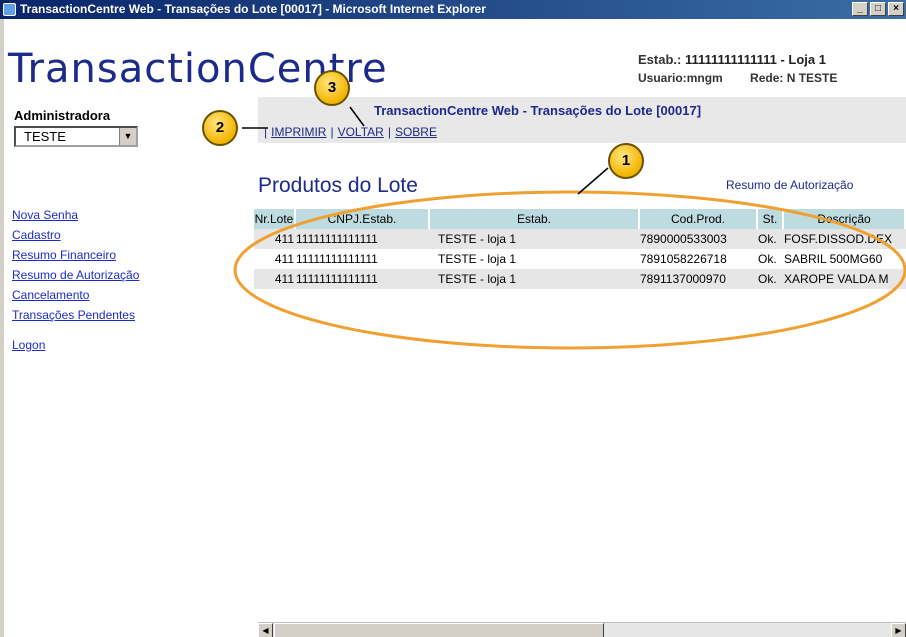 This screenshot has height=637, width=906. Describe the element at coordinates (332, 88) in the screenshot. I see `callout-badge-3: 3` at that location.